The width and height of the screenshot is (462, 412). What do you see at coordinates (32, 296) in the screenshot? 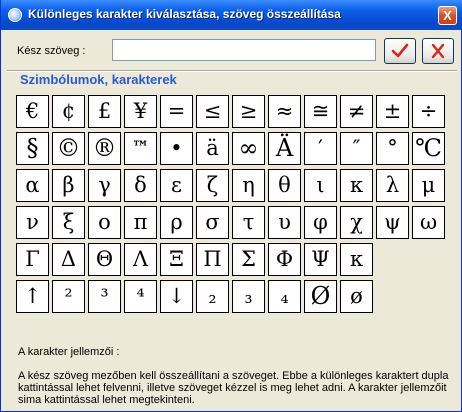
I see `symbol-cell: ↑` at bounding box center [32, 296].